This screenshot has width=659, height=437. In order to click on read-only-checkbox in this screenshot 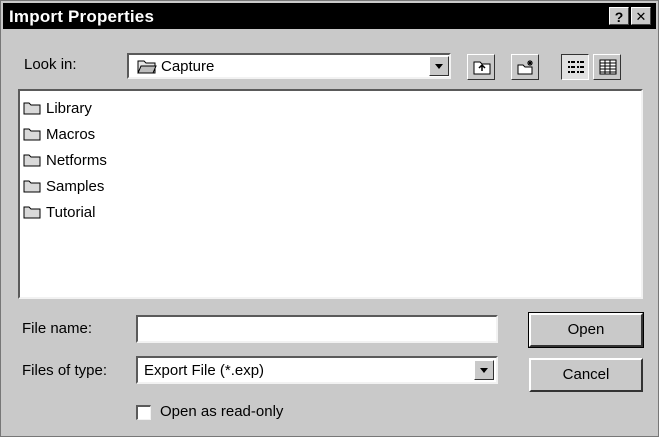, I will do `click(143, 412)`.